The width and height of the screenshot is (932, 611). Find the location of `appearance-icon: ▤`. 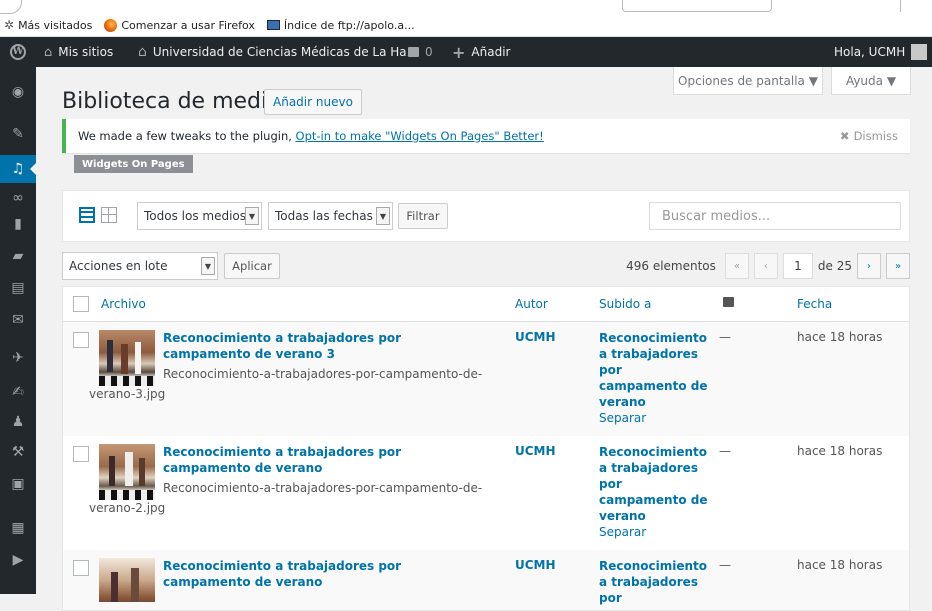

appearance-icon: ▤ is located at coordinates (18, 288).